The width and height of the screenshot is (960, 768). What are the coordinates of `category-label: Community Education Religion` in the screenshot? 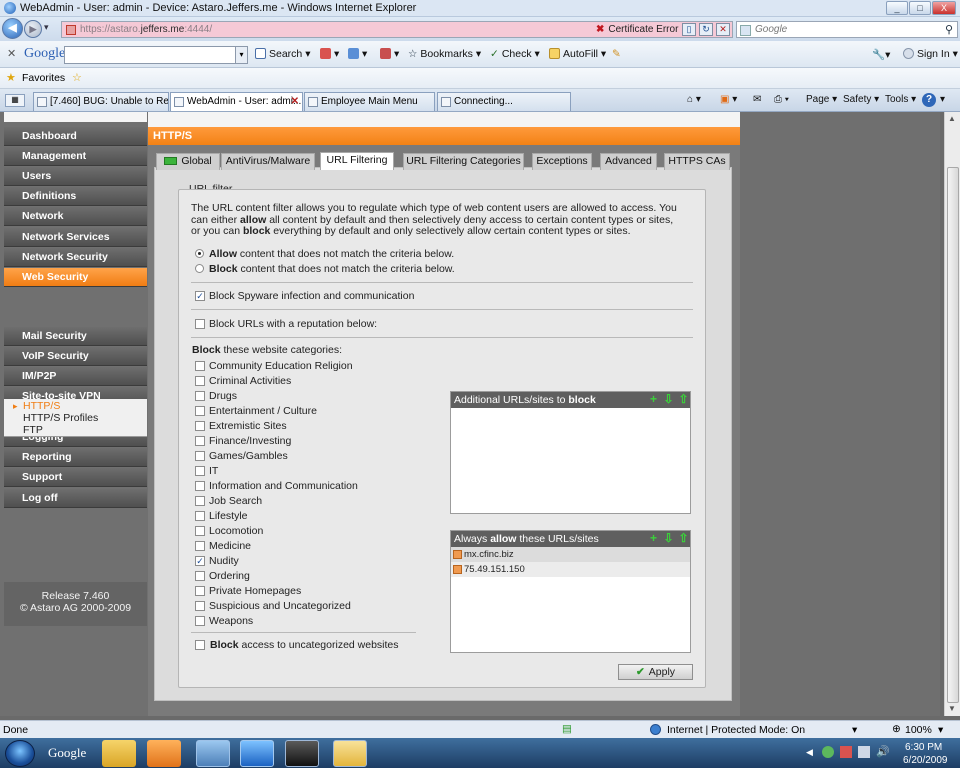 It's located at (281, 366).